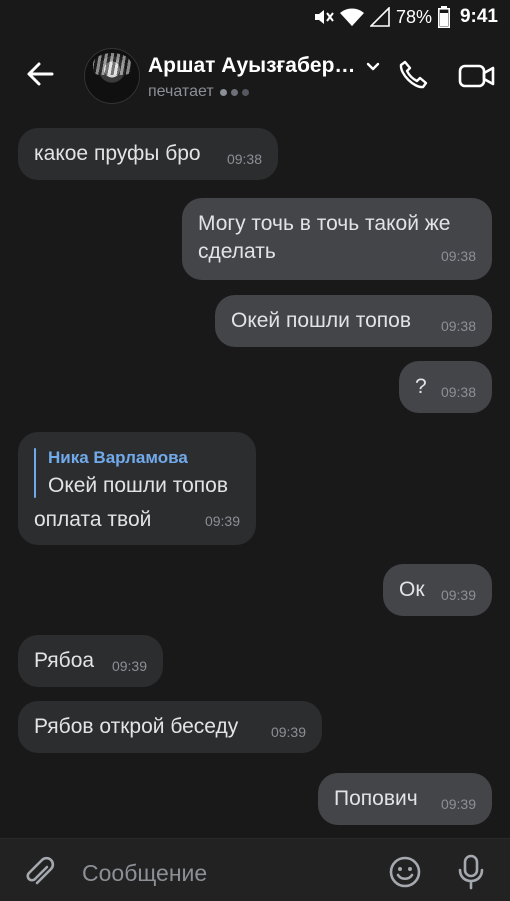  I want to click on reply-text: Окей пошли топов, so click(138, 485).